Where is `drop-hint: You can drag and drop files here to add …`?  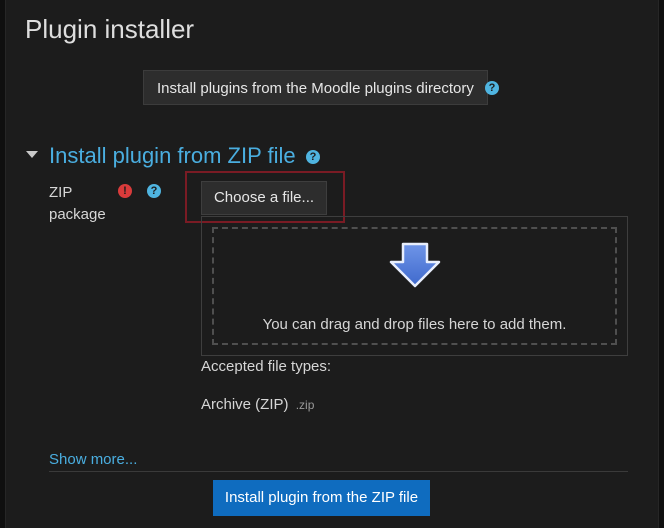 drop-hint: You can drag and drop files here to add … is located at coordinates (414, 324).